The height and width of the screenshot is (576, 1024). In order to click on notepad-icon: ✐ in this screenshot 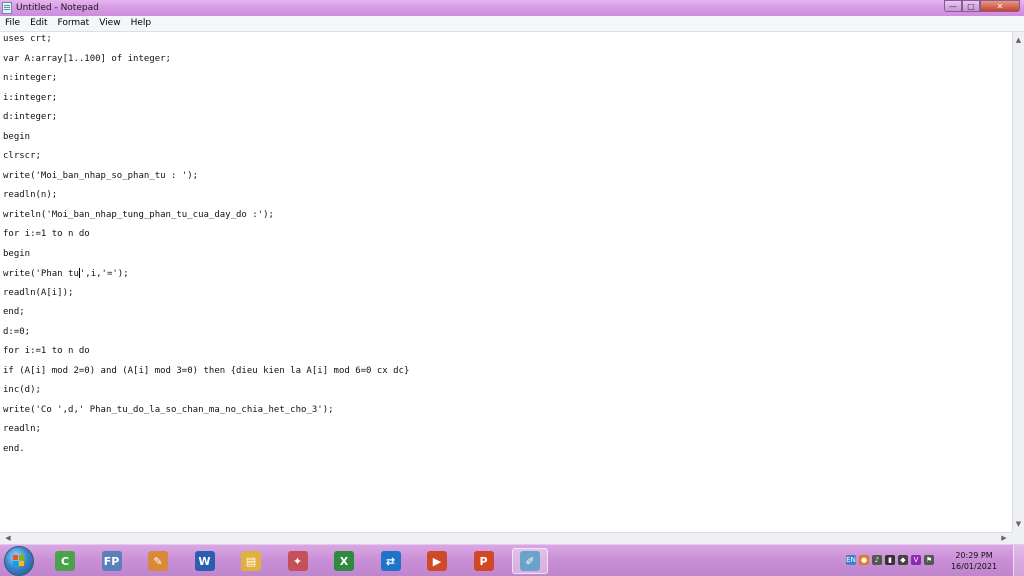, I will do `click(530, 561)`.